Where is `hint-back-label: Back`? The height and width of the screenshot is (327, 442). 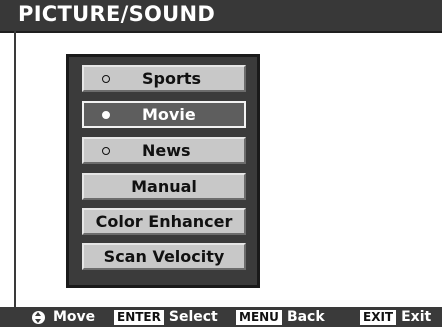 hint-back-label: Back is located at coordinates (305, 317).